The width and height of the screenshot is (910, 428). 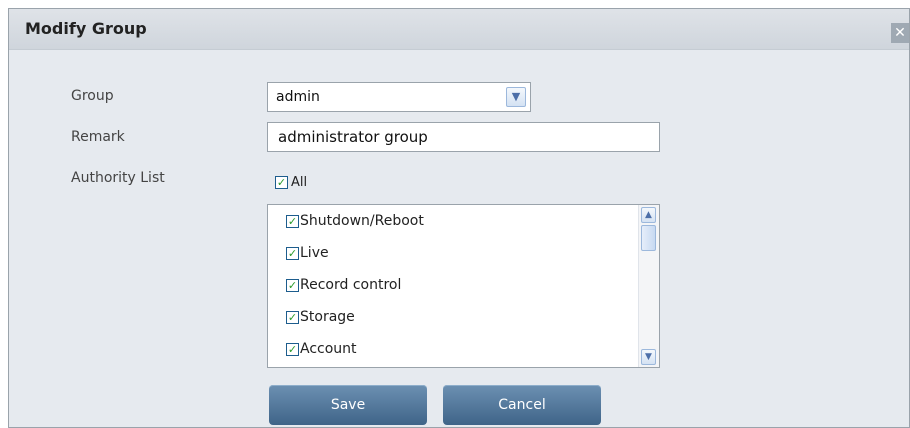 I want to click on listbox-scrollbar: ▲ ▼, so click(x=648, y=286).